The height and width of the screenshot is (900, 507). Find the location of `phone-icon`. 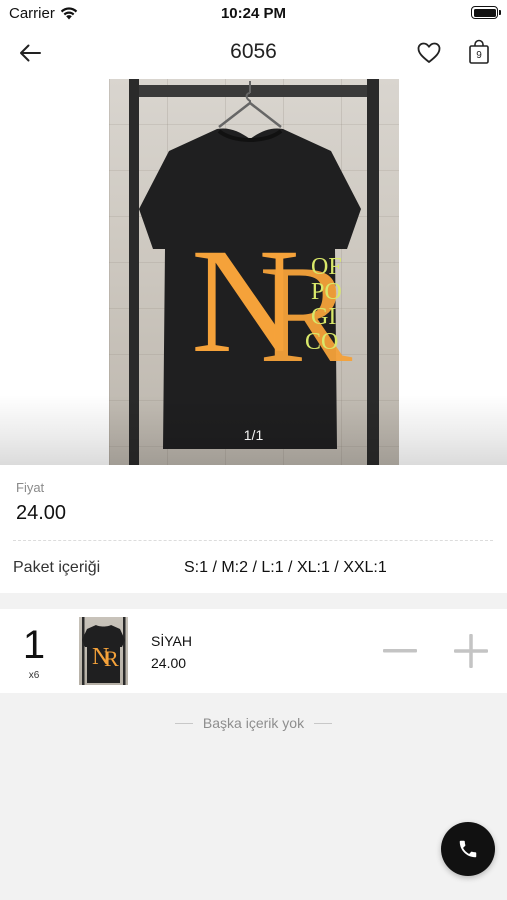

phone-icon is located at coordinates (468, 849).